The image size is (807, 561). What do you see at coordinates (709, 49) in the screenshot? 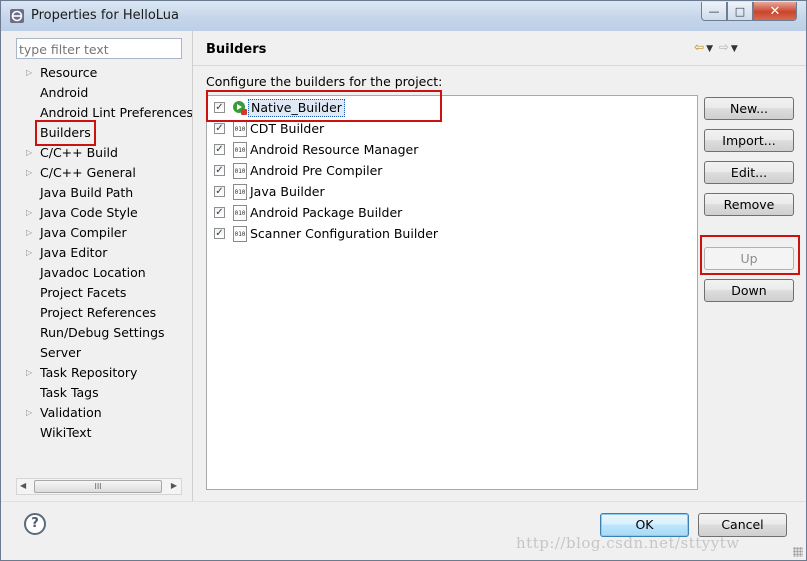
I see `back-menu-chevron-icon: ▼` at bounding box center [709, 49].